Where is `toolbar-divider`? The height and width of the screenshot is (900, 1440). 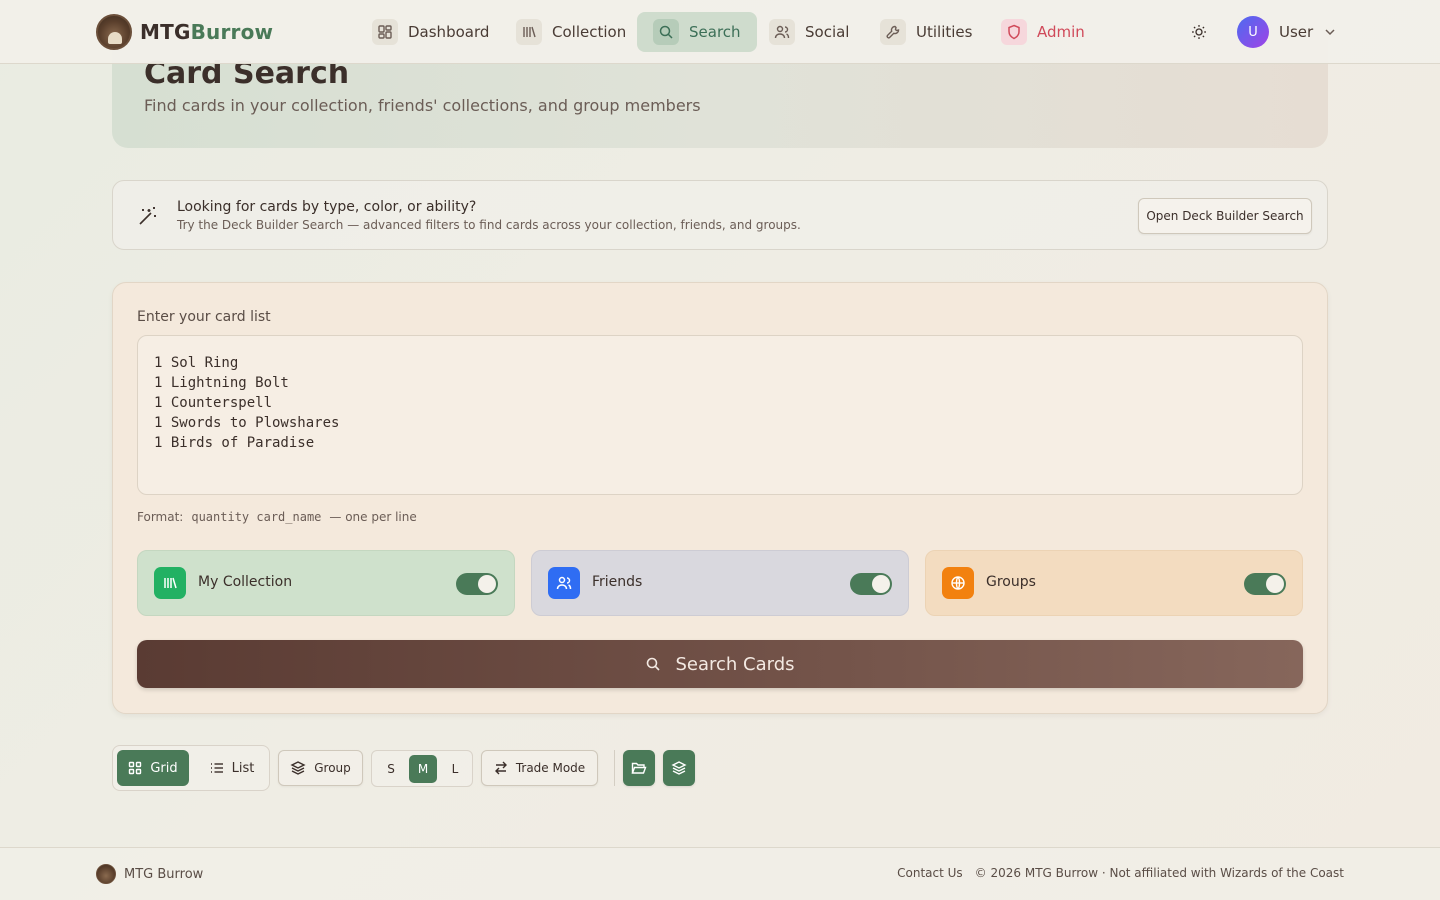
toolbar-divider is located at coordinates (614, 768).